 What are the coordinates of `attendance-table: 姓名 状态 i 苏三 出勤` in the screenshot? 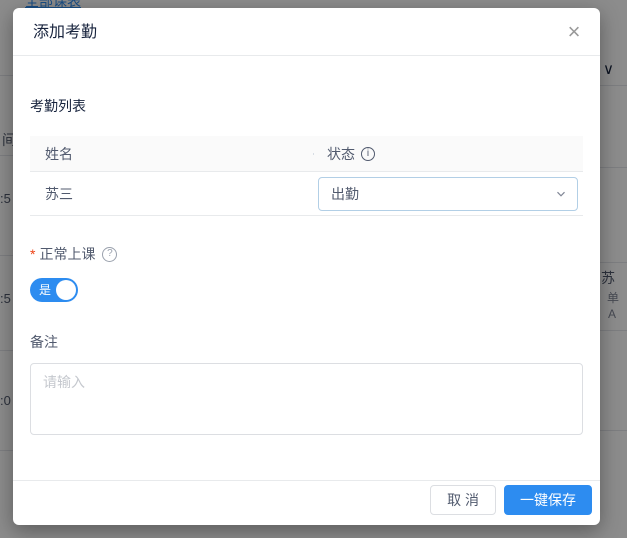 It's located at (306, 176).